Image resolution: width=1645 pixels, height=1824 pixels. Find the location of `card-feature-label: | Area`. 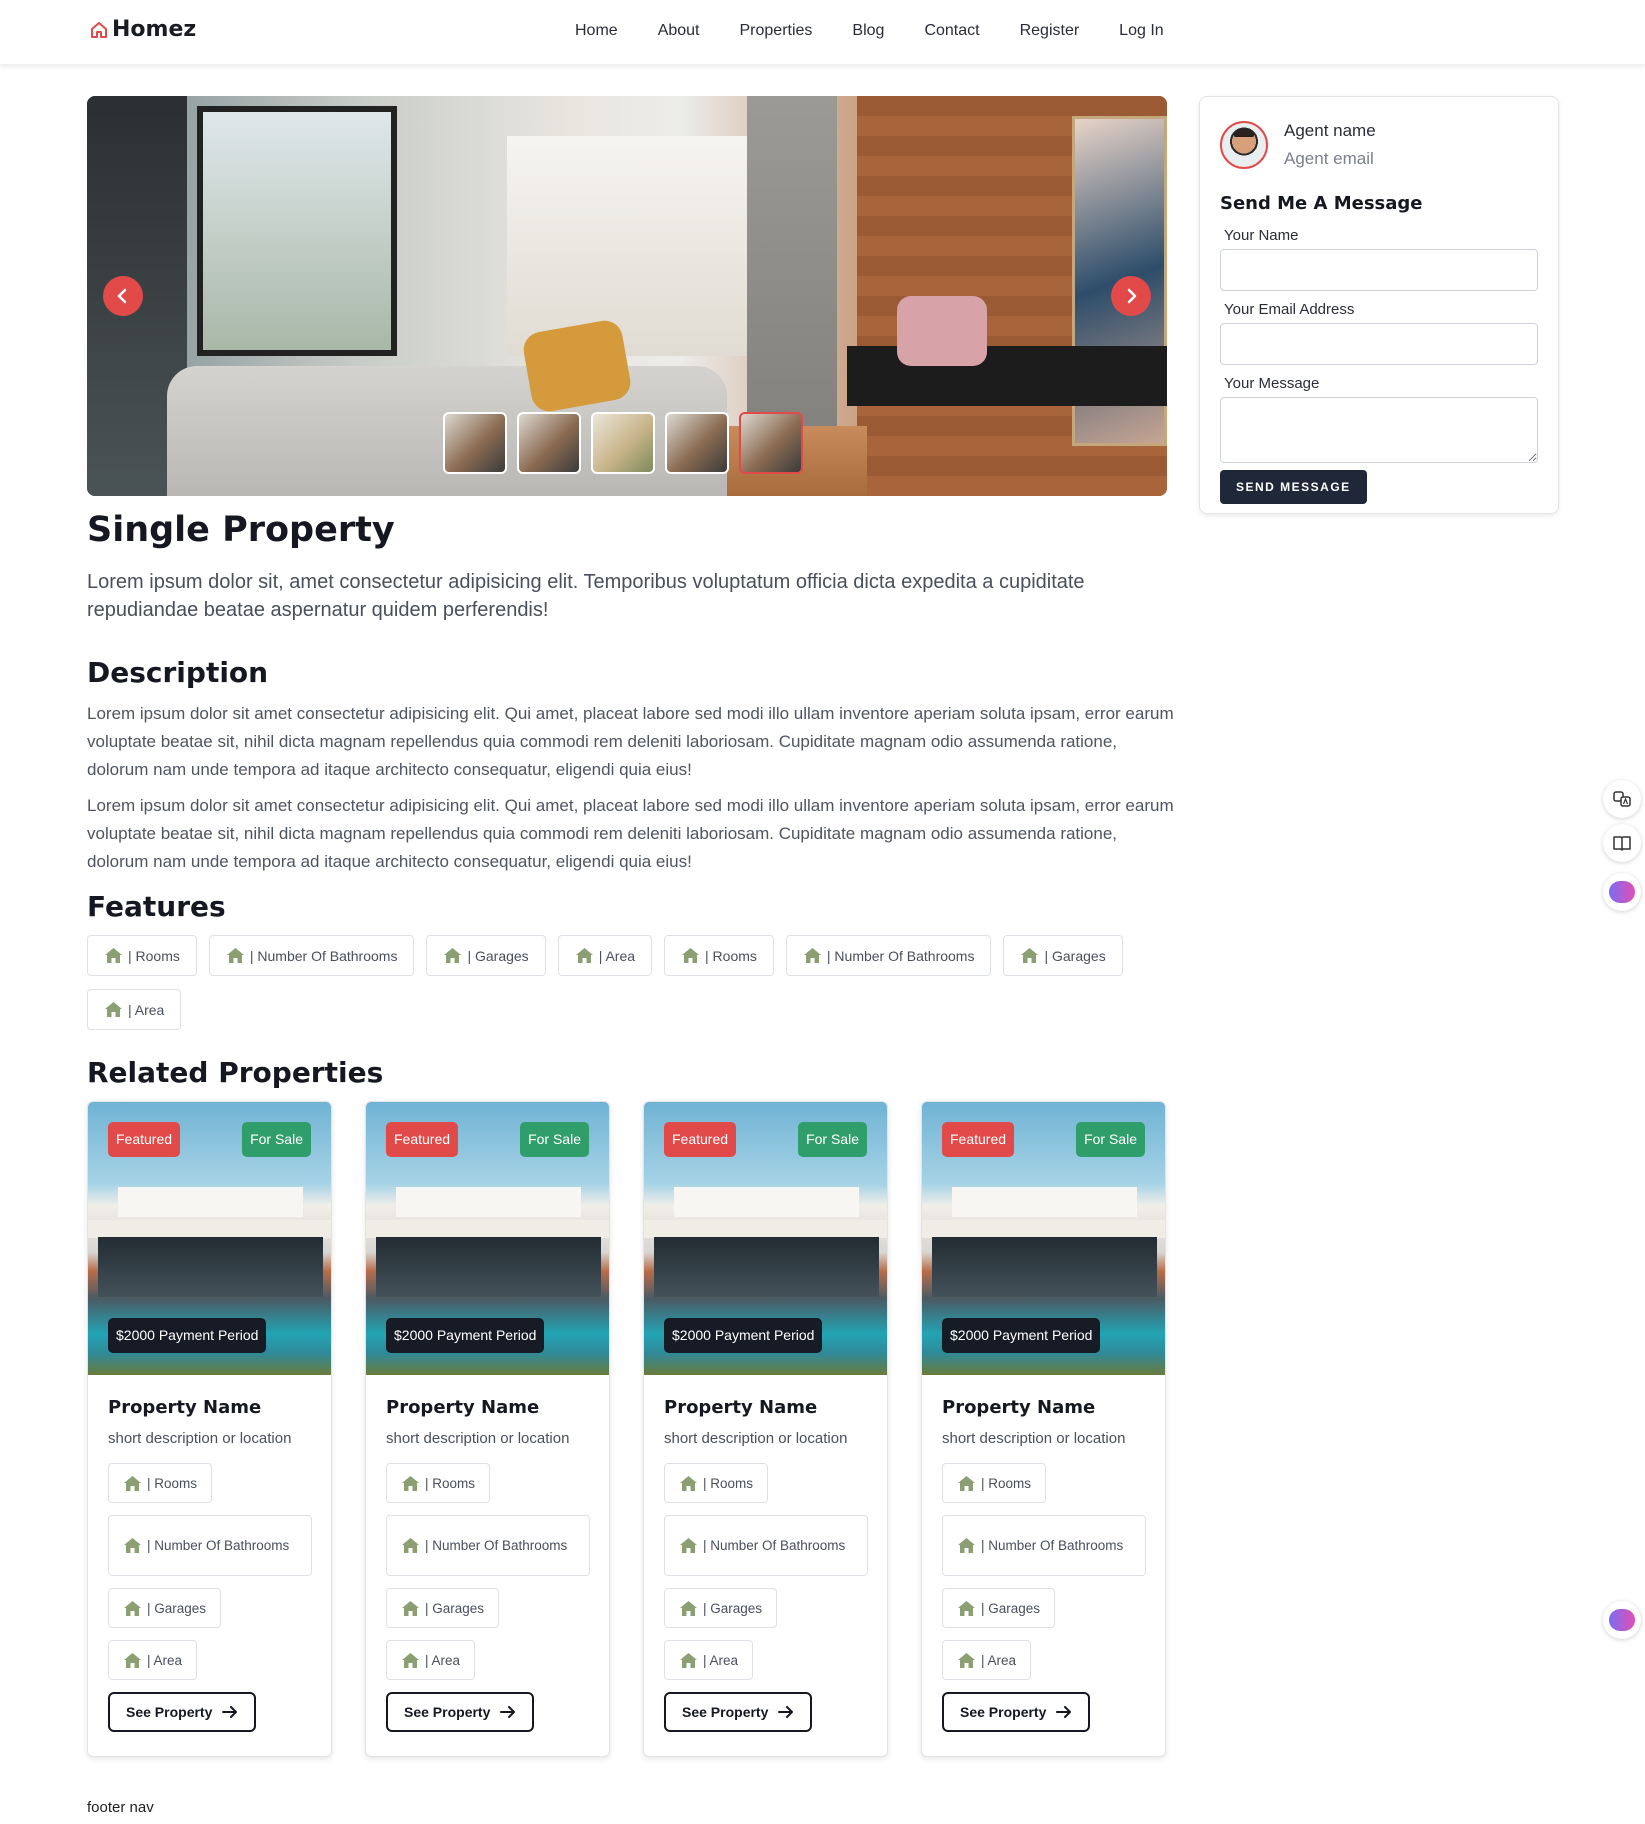

card-feature-label: | Area is located at coordinates (443, 1660).